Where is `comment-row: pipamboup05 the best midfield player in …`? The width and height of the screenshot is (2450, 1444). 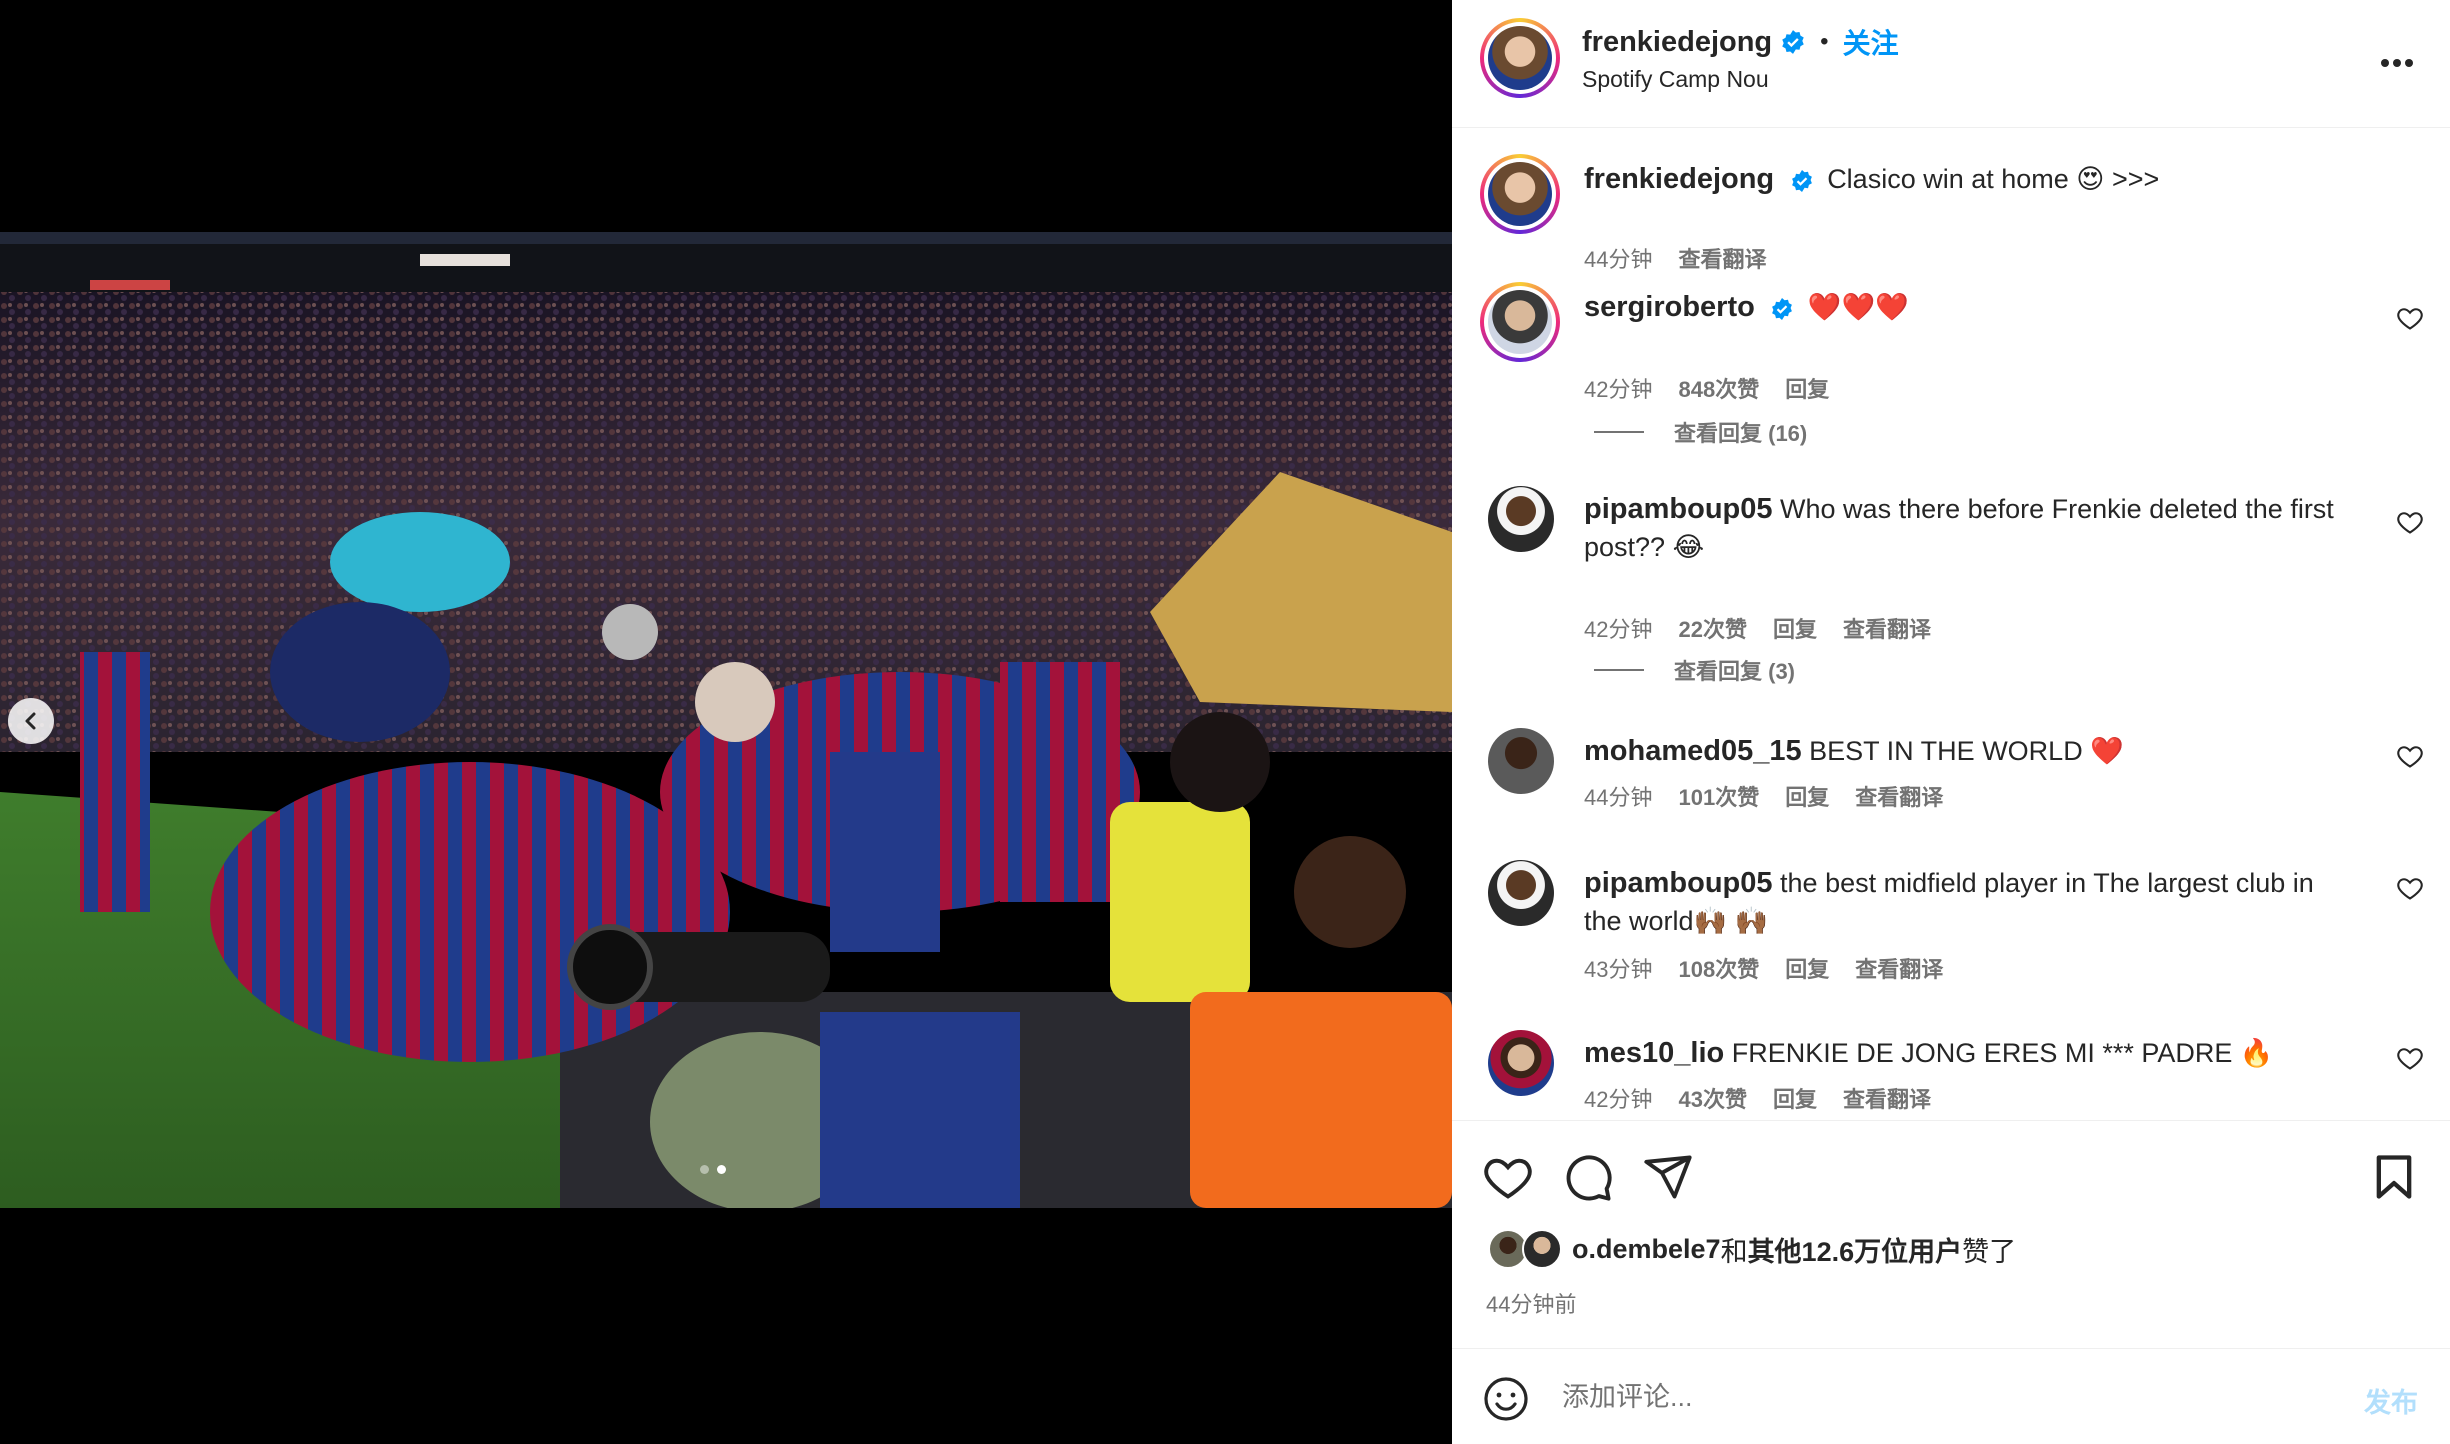
comment-row: pipamboup05 the best midfield player in … is located at coordinates (1951, 935).